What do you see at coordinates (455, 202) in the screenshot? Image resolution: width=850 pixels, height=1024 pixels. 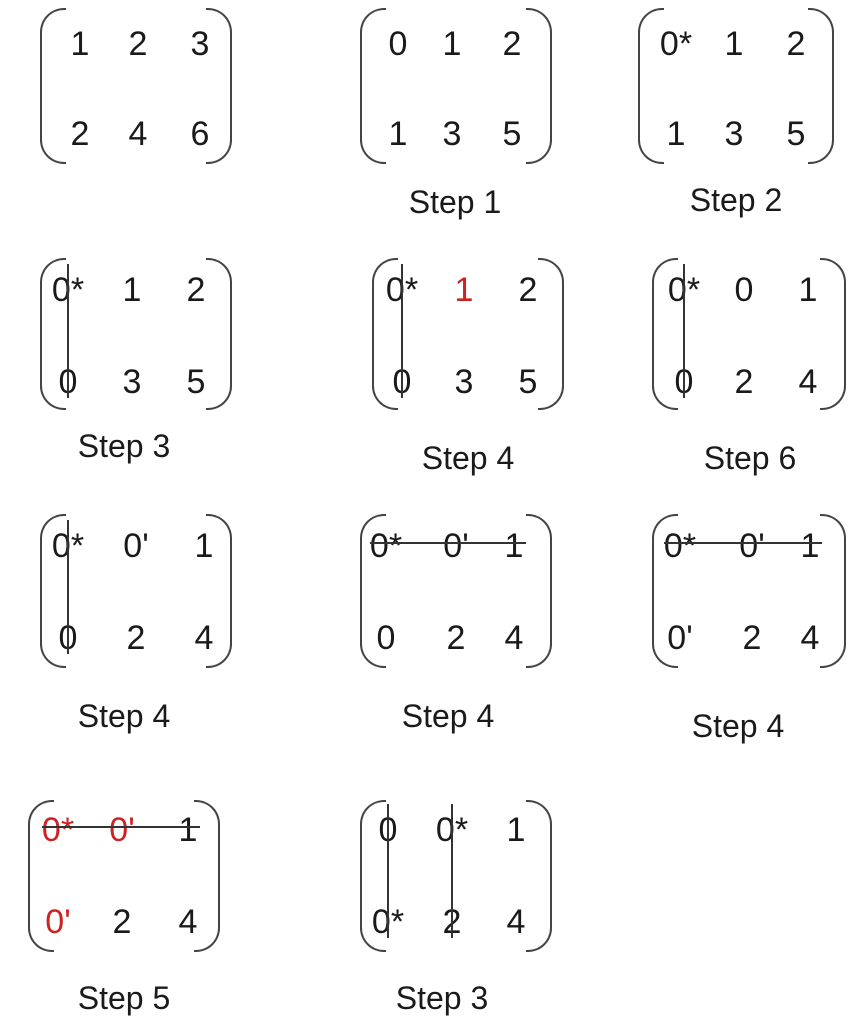 I see `step-caption: Step 1` at bounding box center [455, 202].